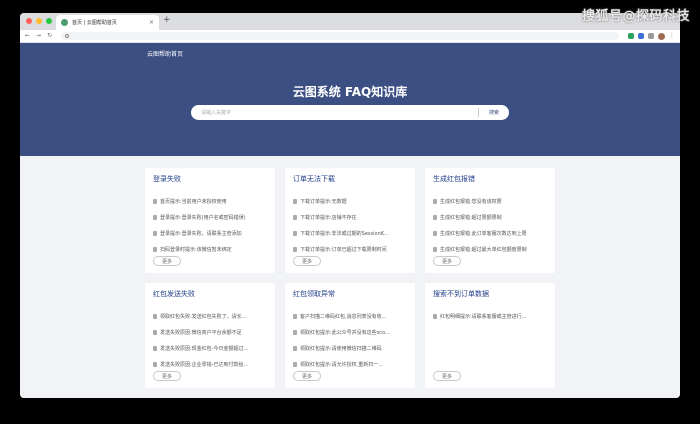 This screenshot has width=700, height=424. Describe the element at coordinates (340, 36) in the screenshot. I see `address-bar` at that location.